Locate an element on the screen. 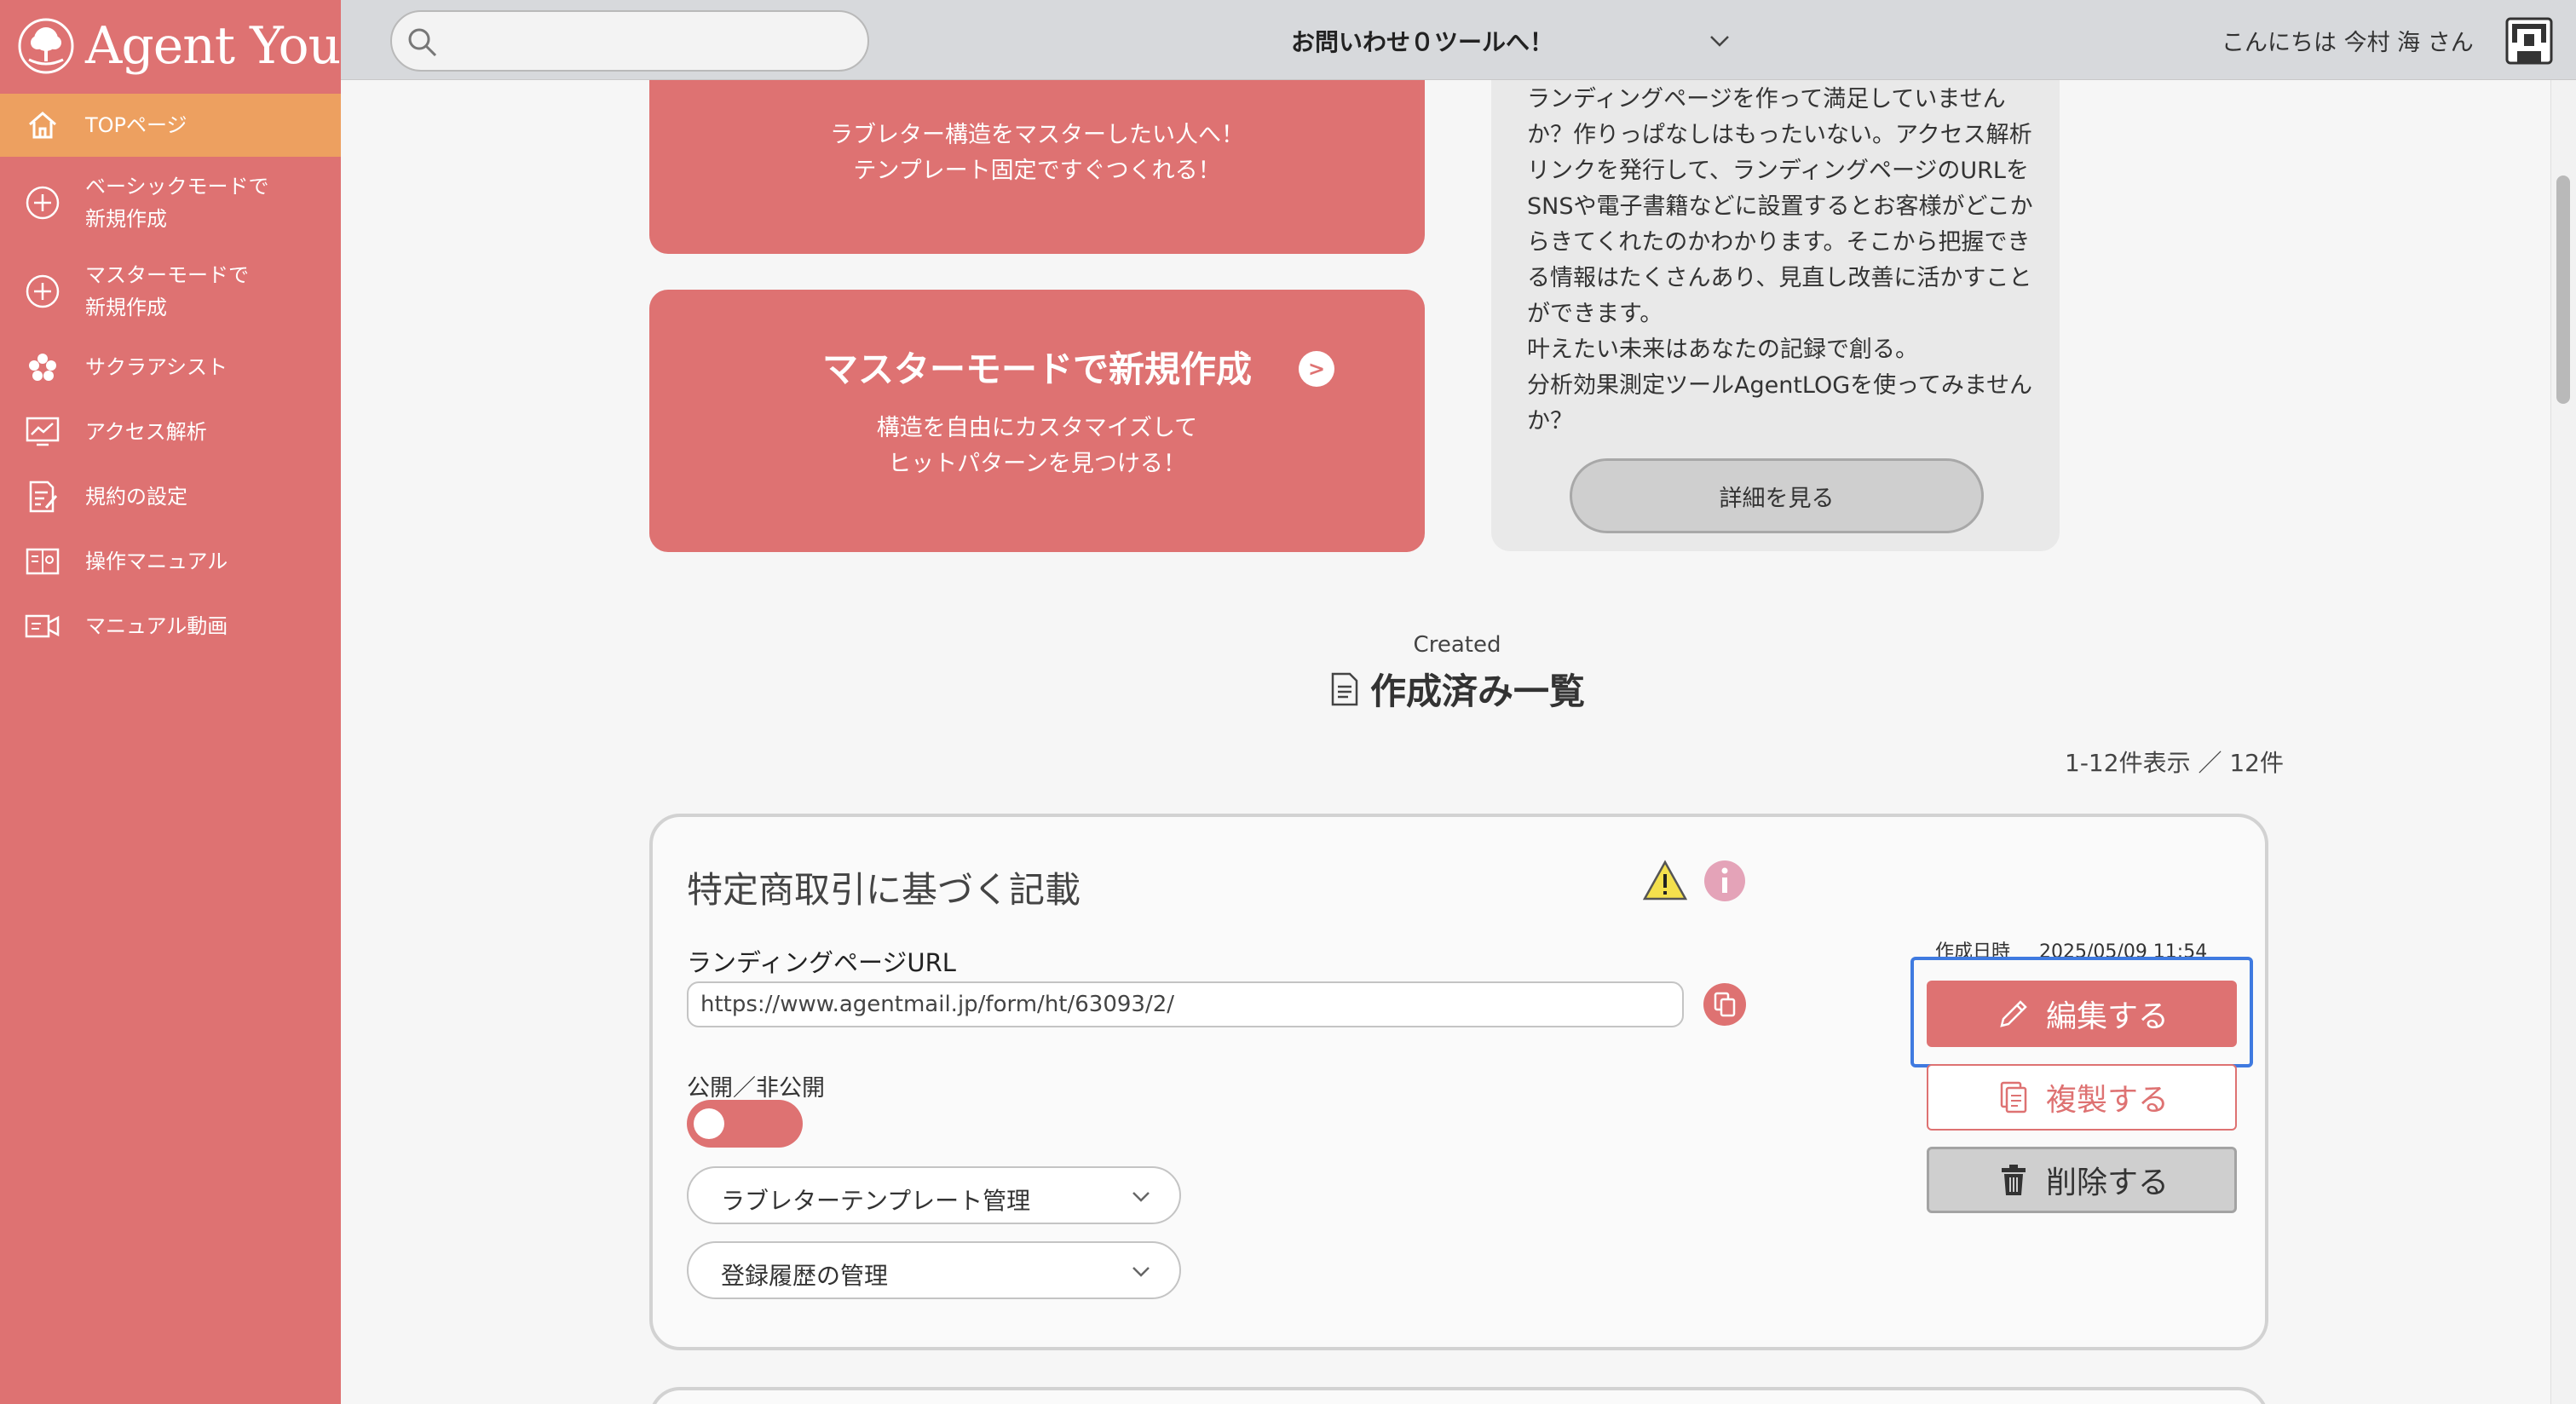 The image size is (2576, 1404). next-item-card is located at coordinates (1458, 1395).